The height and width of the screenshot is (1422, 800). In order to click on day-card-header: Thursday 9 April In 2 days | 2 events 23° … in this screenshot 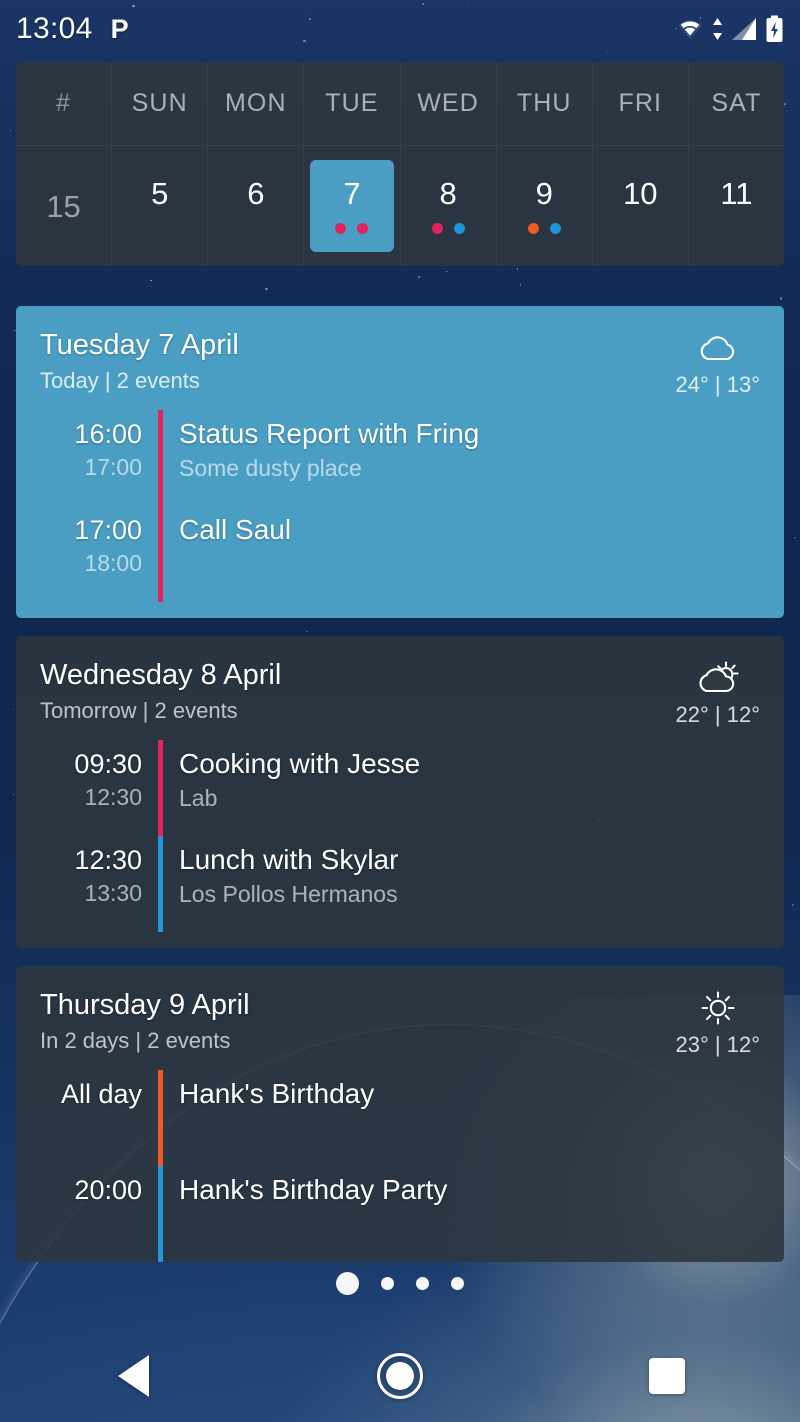, I will do `click(400, 1023)`.